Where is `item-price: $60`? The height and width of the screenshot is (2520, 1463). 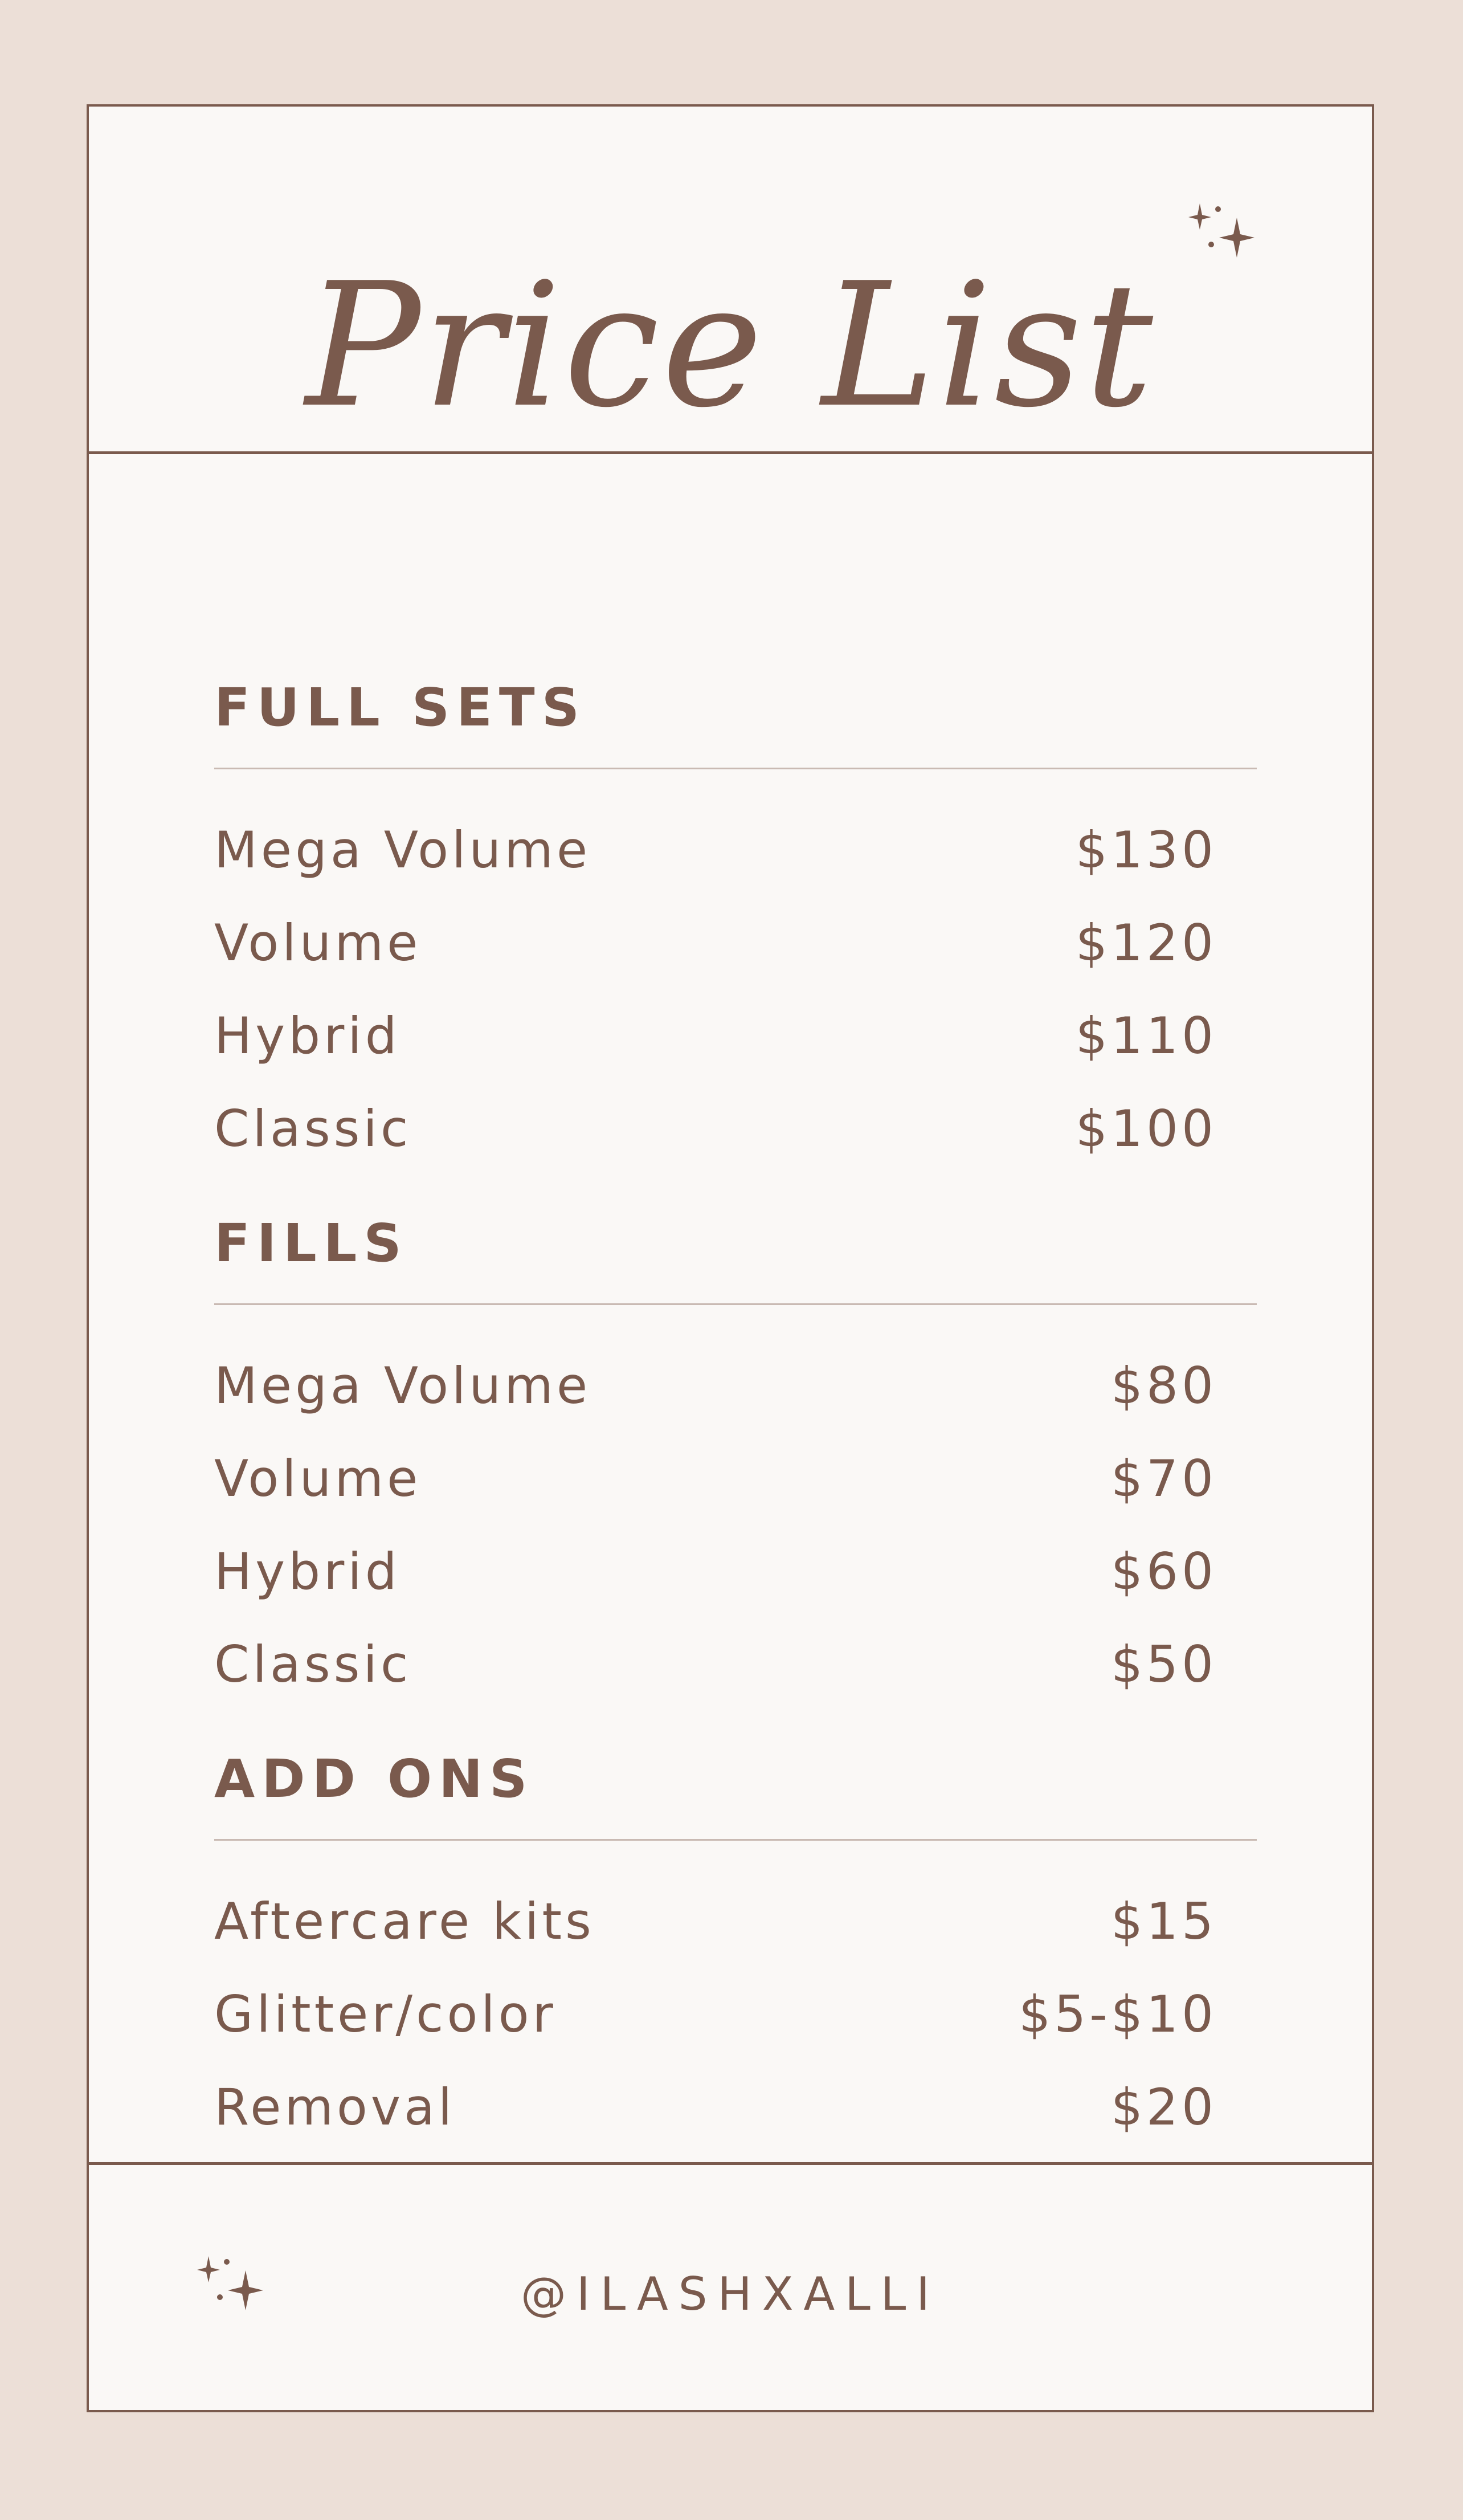
item-price: $60 is located at coordinates (1164, 1571).